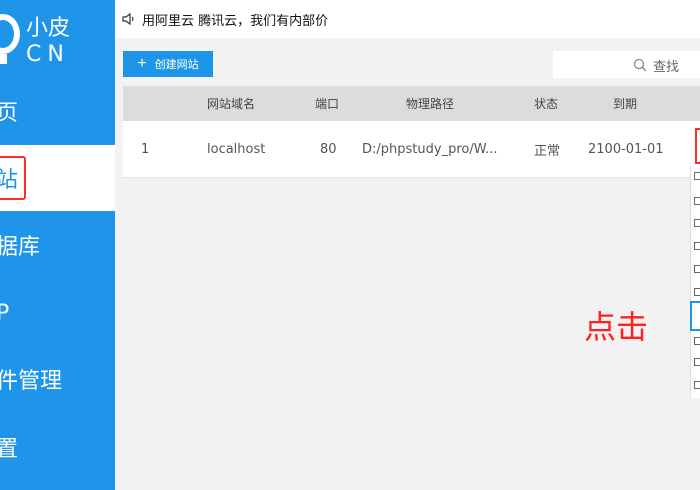  Describe the element at coordinates (142, 63) in the screenshot. I see `plus-icon: +` at that location.